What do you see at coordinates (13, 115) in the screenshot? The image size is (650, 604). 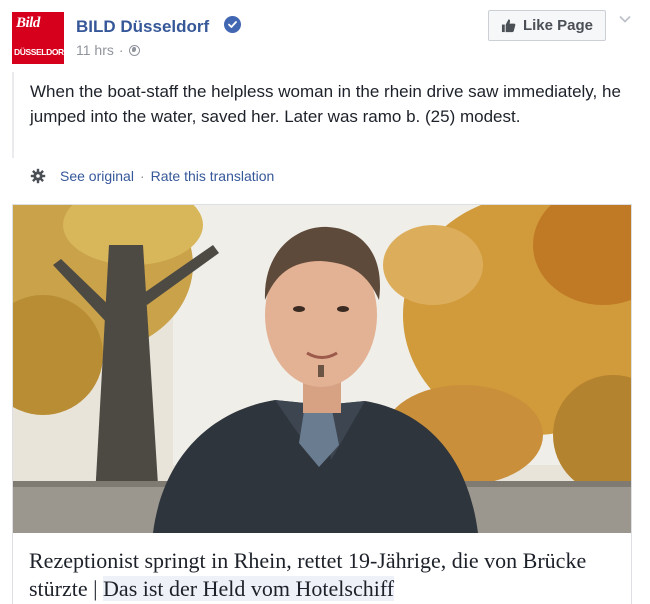 I see `translation-quote-bar` at bounding box center [13, 115].